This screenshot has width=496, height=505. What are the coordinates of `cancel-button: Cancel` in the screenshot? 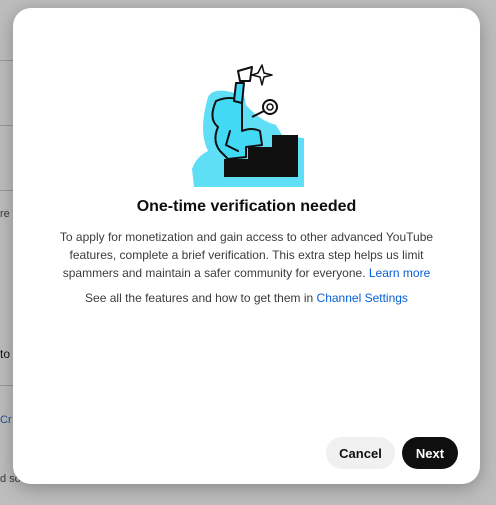 It's located at (360, 453).